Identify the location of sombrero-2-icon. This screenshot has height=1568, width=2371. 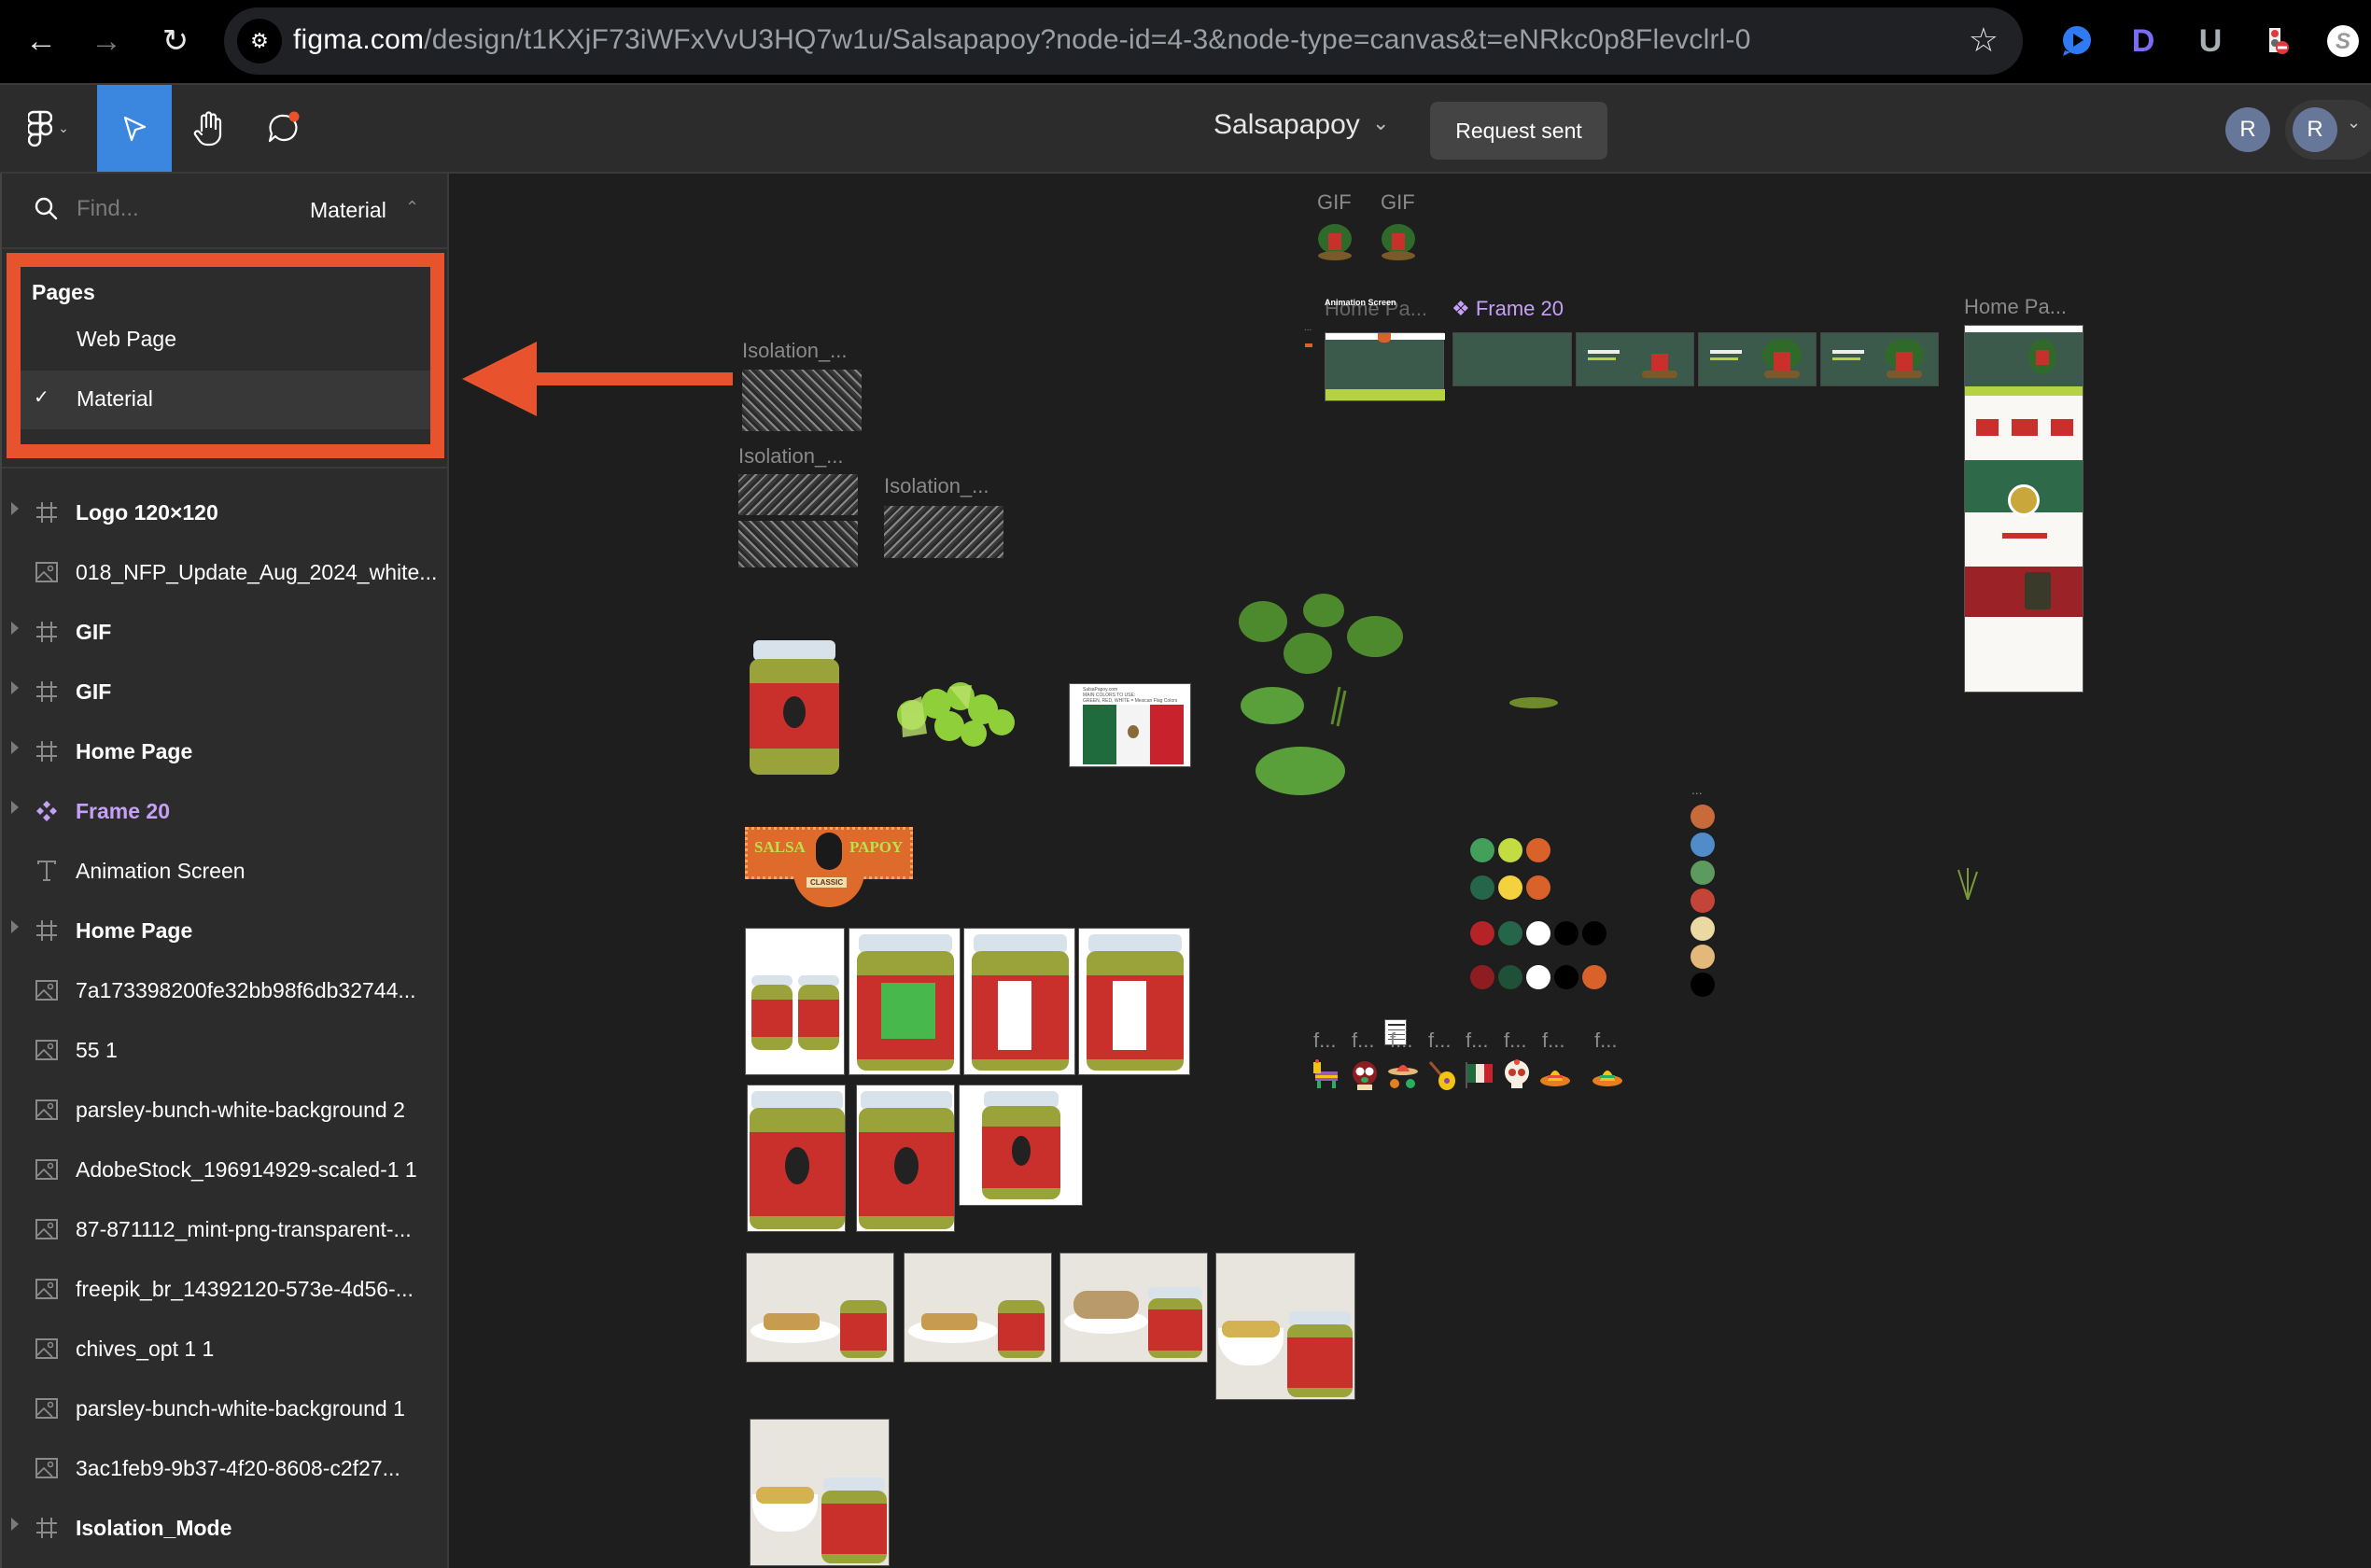
(1607, 1075).